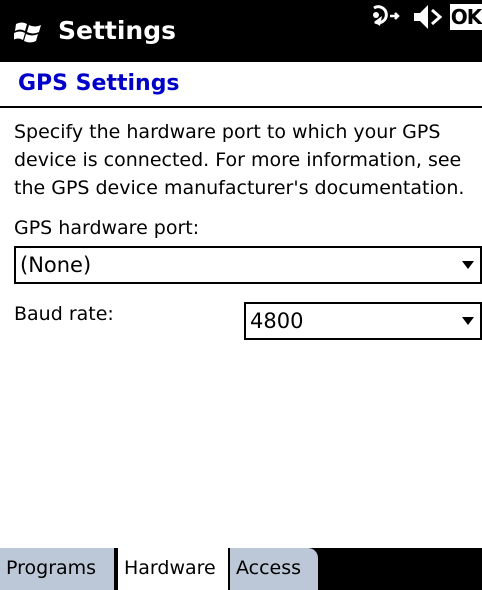 The width and height of the screenshot is (482, 590). I want to click on title-bar: Settings OK, so click(241, 31).